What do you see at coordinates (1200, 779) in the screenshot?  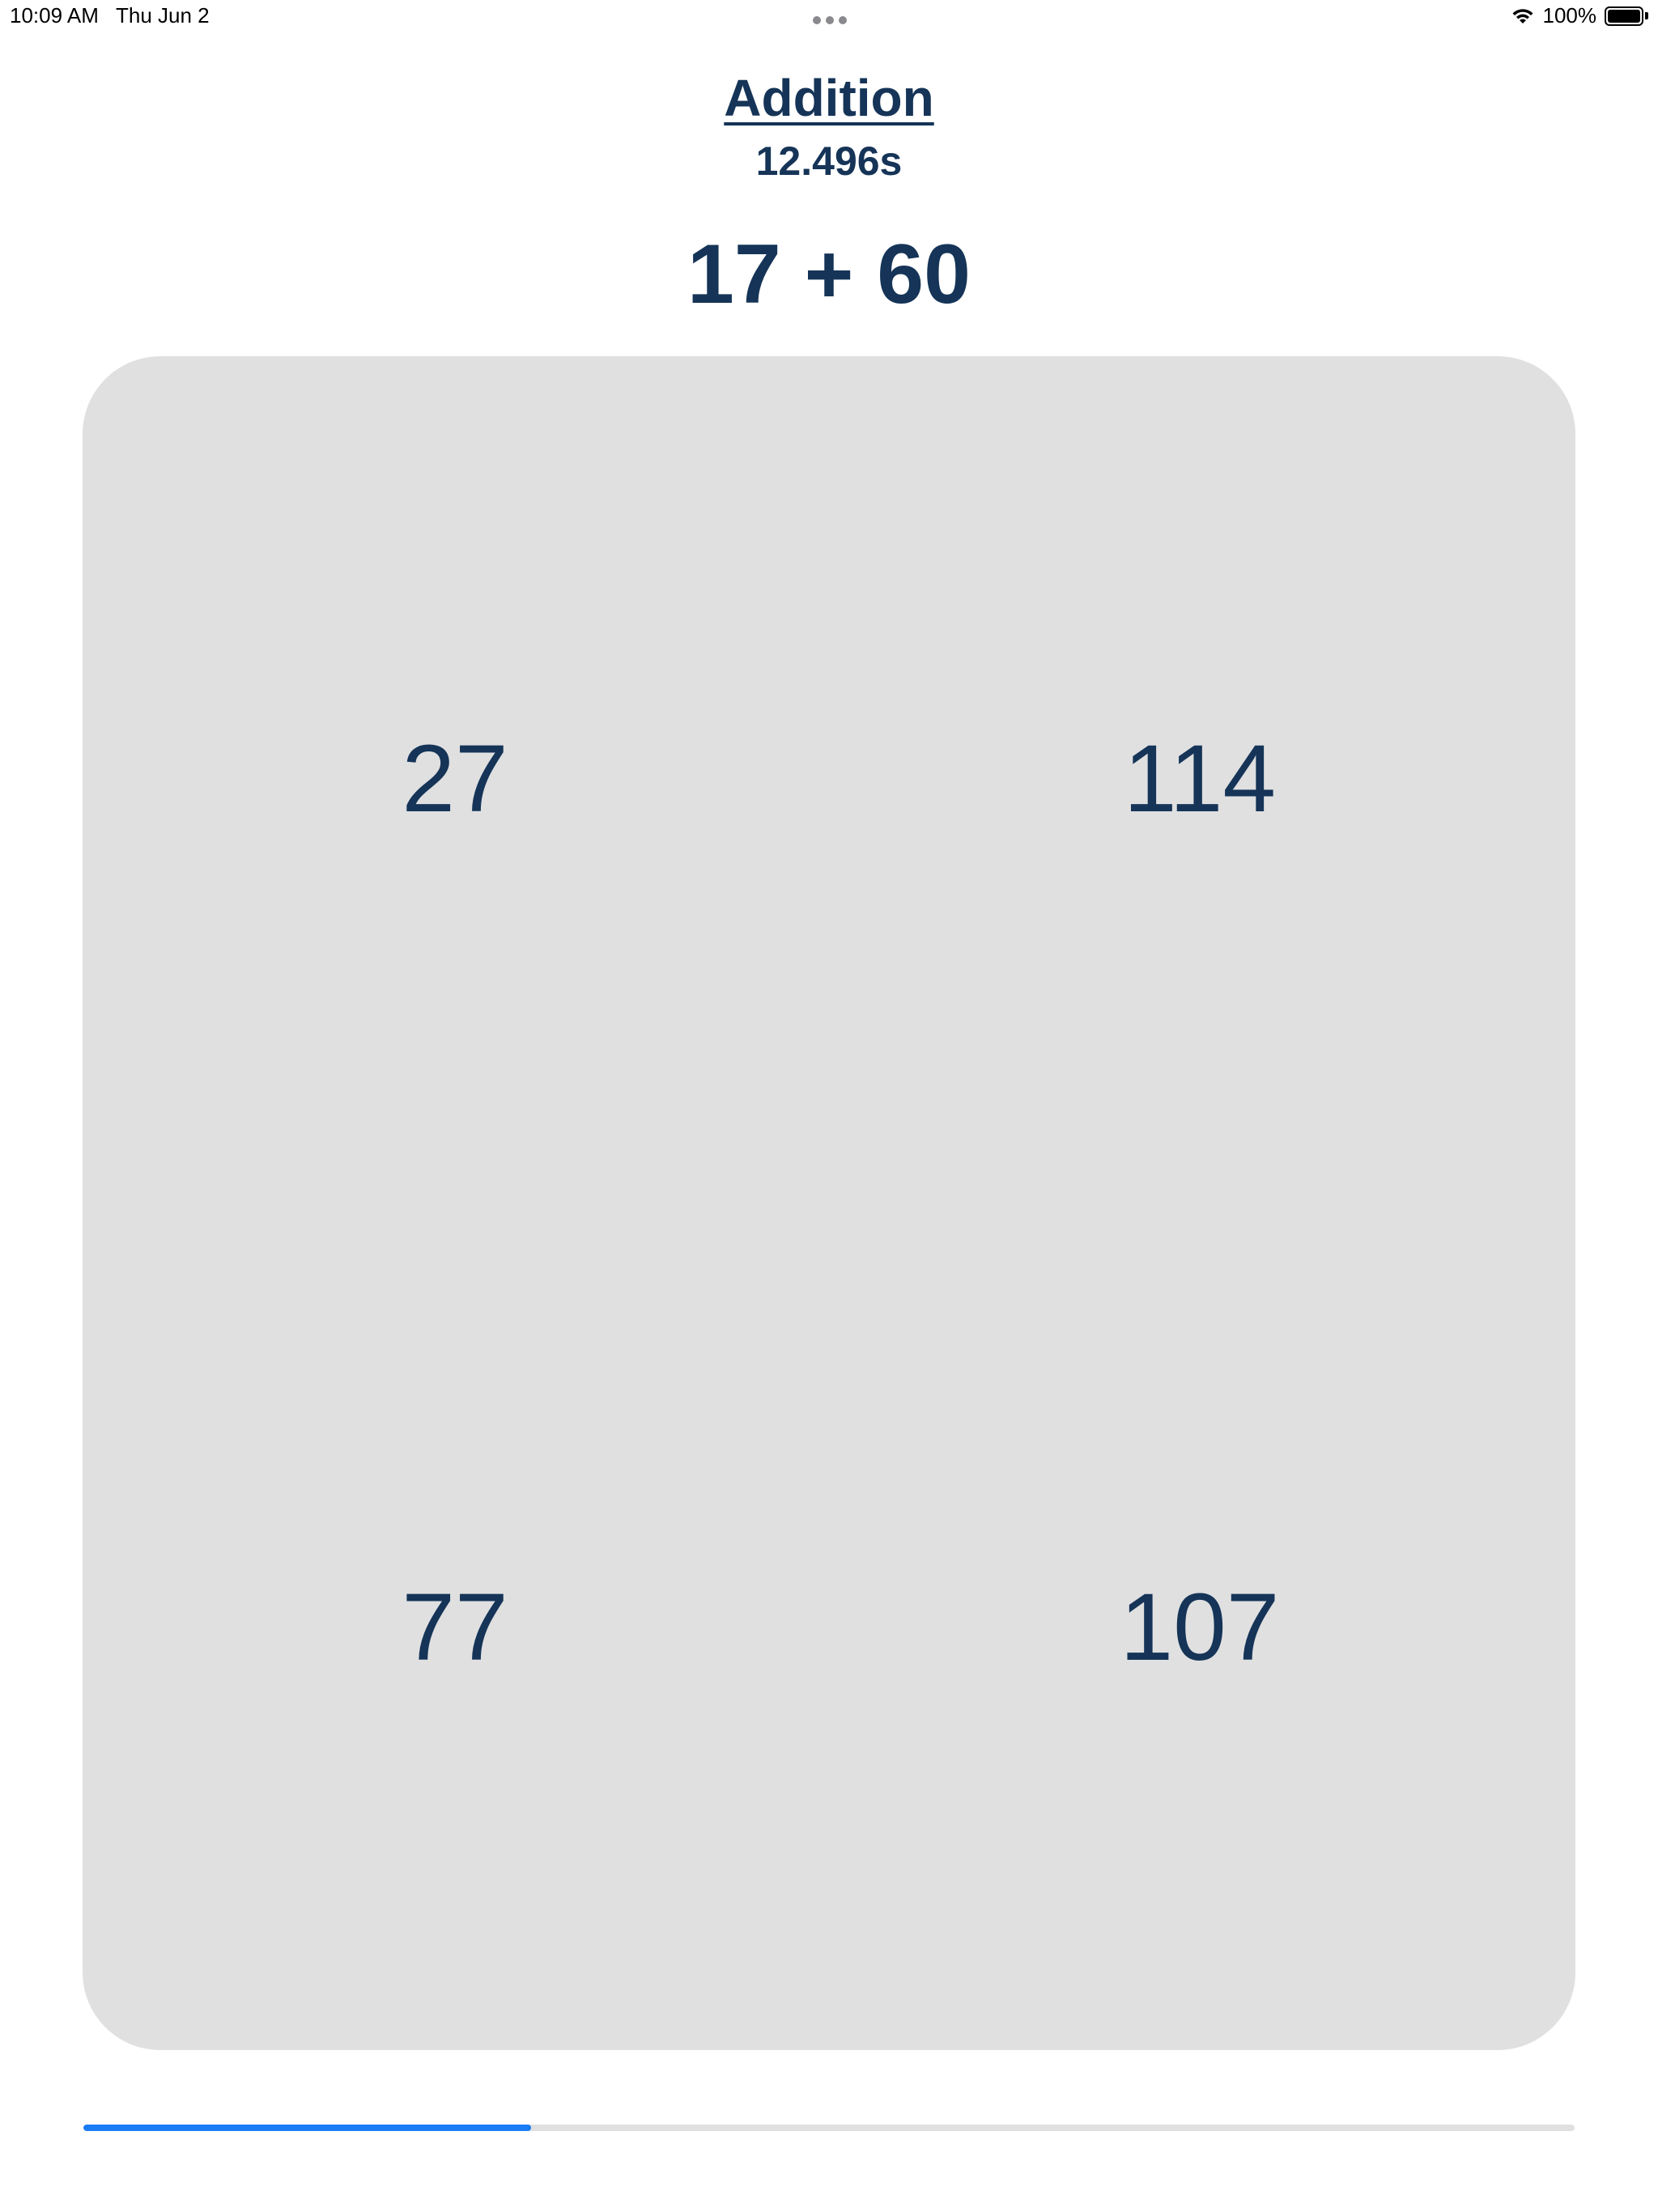 I see `answer-option-2: 114` at bounding box center [1200, 779].